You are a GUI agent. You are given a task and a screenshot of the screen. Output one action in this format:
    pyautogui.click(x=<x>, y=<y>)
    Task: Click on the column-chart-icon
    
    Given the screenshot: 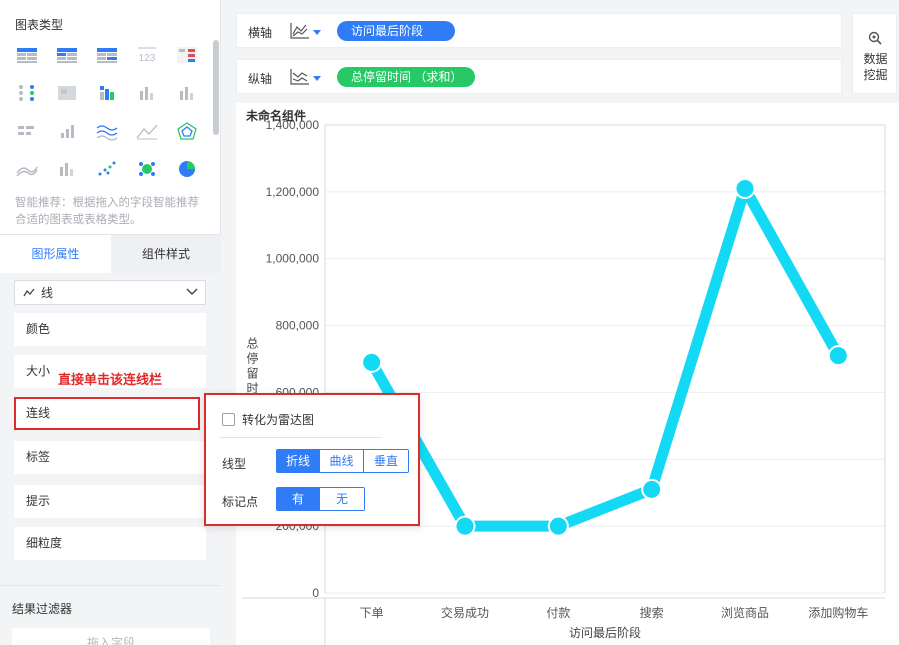 What is the action you would take?
    pyautogui.click(x=187, y=93)
    